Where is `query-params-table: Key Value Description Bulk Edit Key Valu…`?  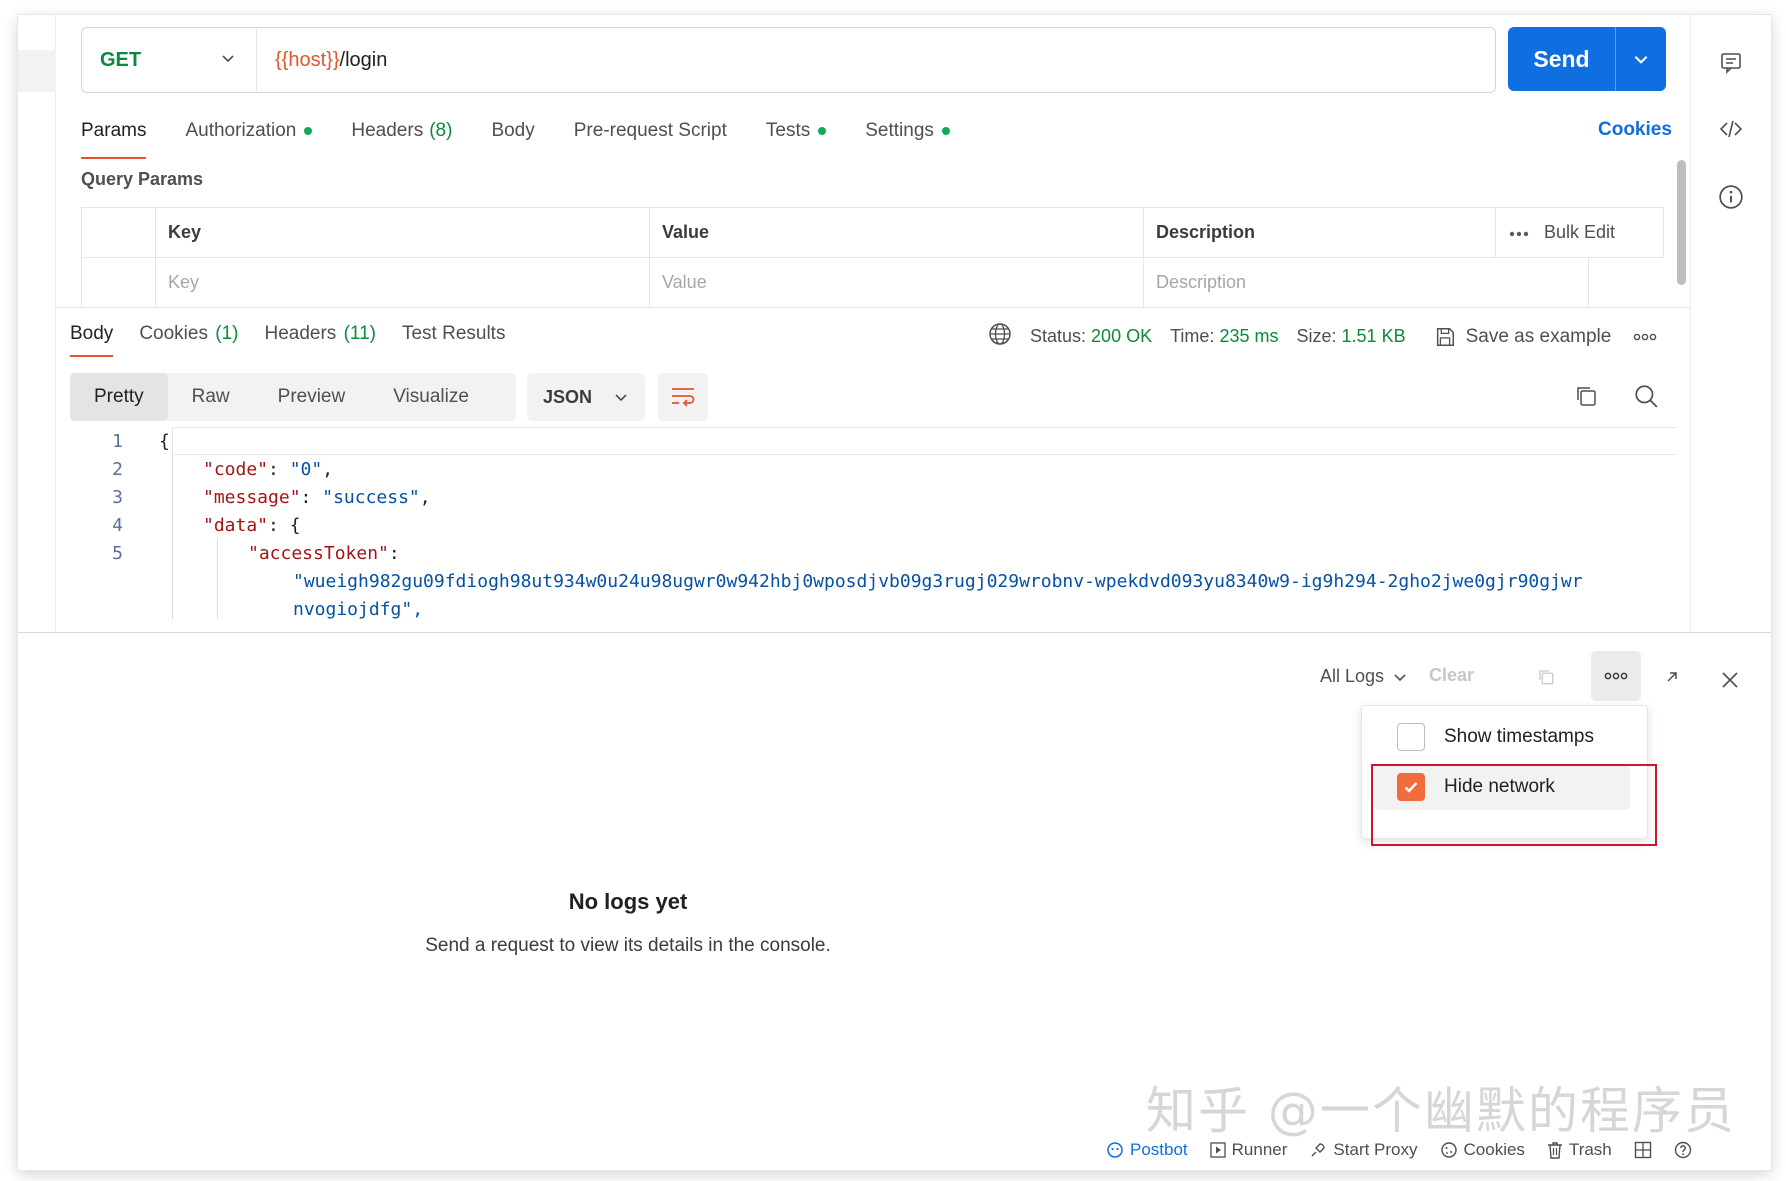 query-params-table: Key Value Description Bulk Edit Key Valu… is located at coordinates (872, 257).